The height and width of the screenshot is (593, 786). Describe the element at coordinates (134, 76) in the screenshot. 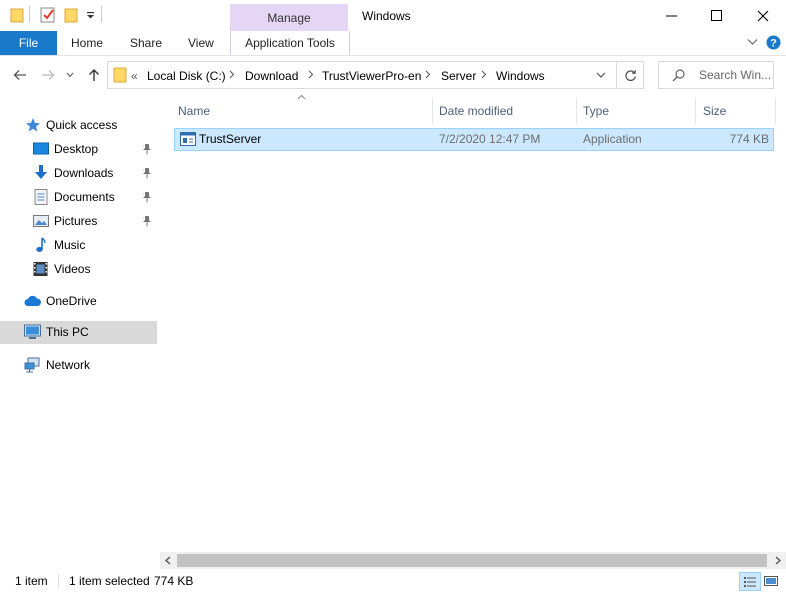

I see `breadcrumb-overflow: «` at that location.